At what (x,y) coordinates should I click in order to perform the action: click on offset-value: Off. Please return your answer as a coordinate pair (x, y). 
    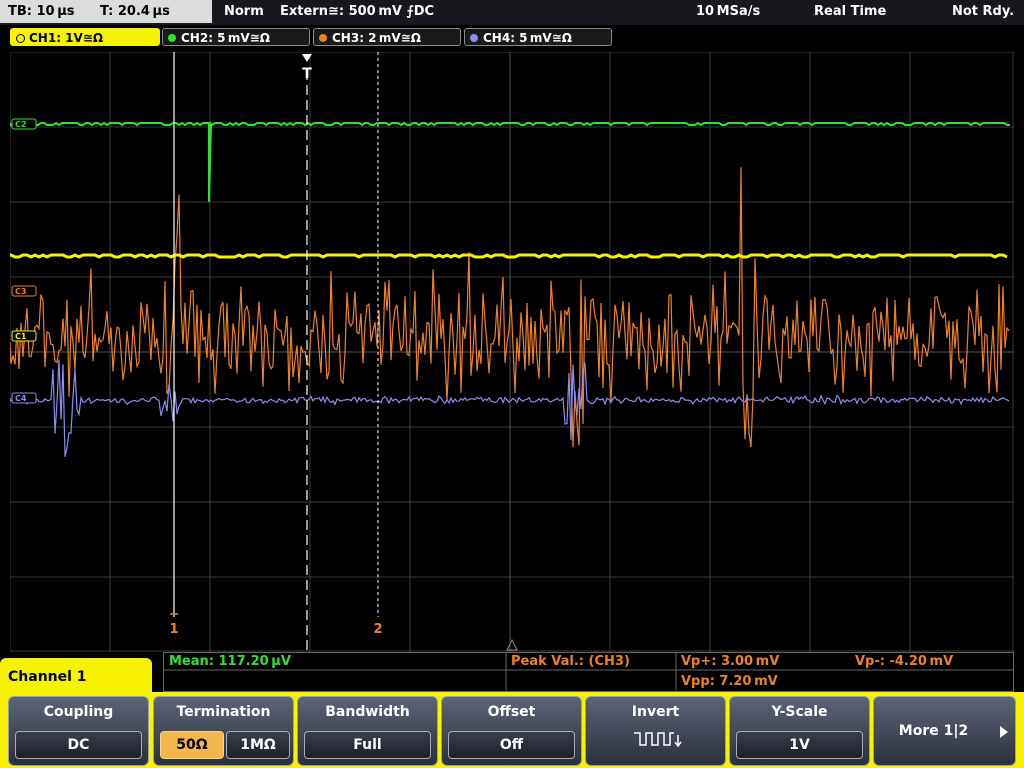
    Looking at the image, I should click on (511, 745).